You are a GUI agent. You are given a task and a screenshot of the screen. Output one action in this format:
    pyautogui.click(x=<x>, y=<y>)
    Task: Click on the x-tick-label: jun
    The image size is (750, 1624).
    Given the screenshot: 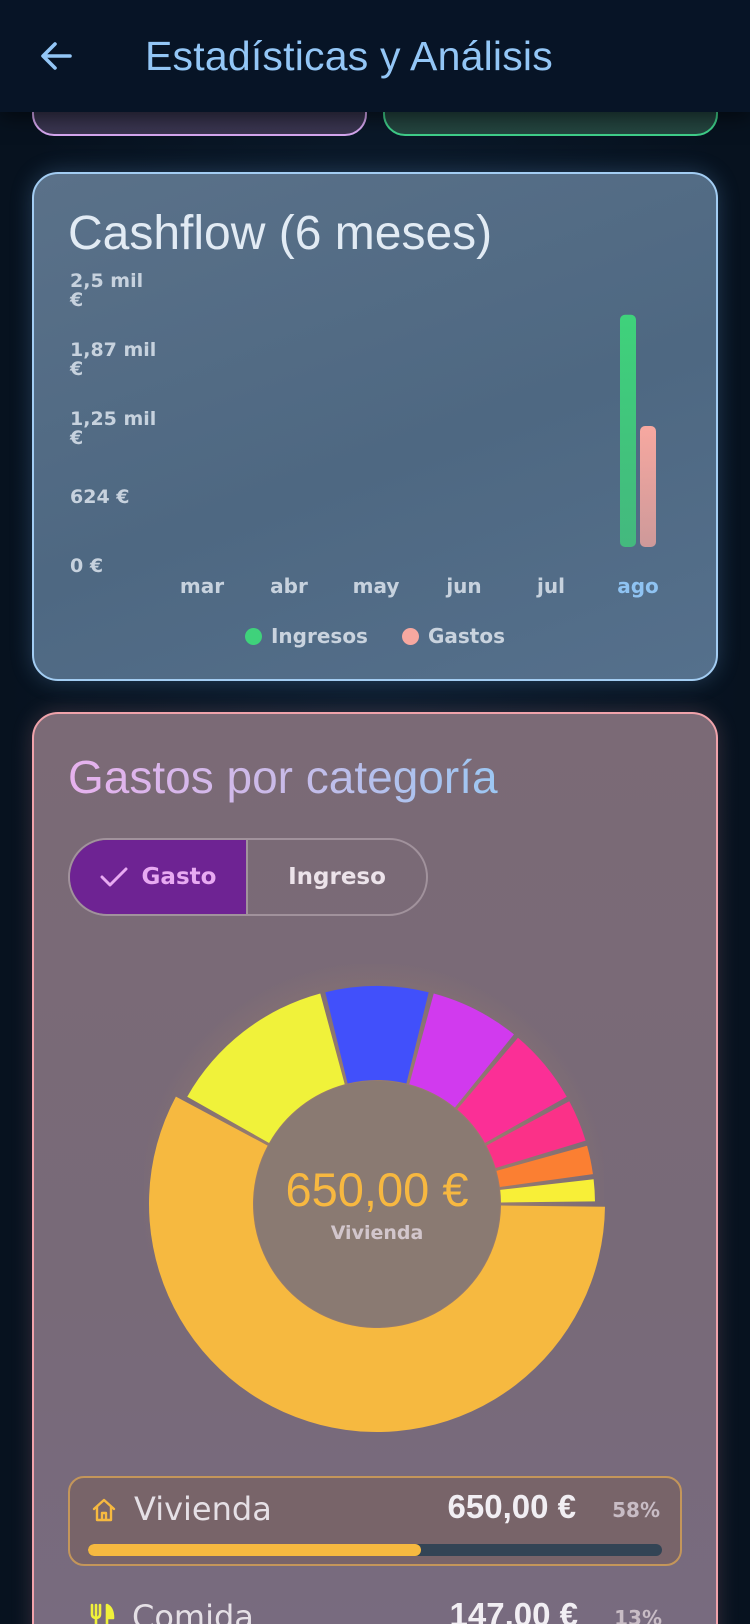 What is the action you would take?
    pyautogui.click(x=464, y=586)
    